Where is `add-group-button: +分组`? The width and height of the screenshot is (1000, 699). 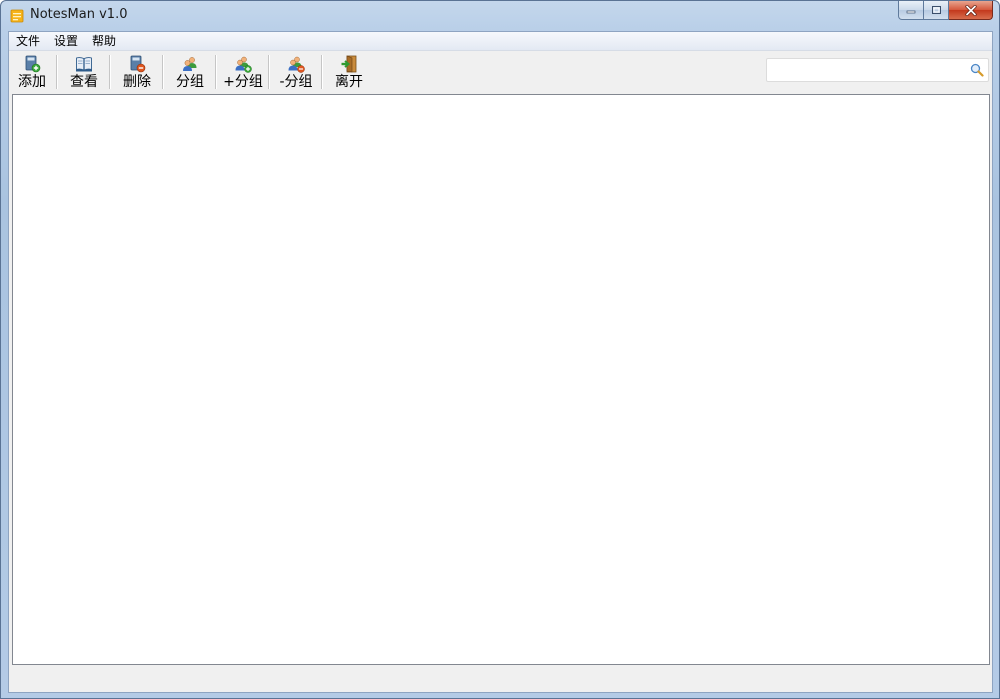
add-group-button: +分组 is located at coordinates (243, 72).